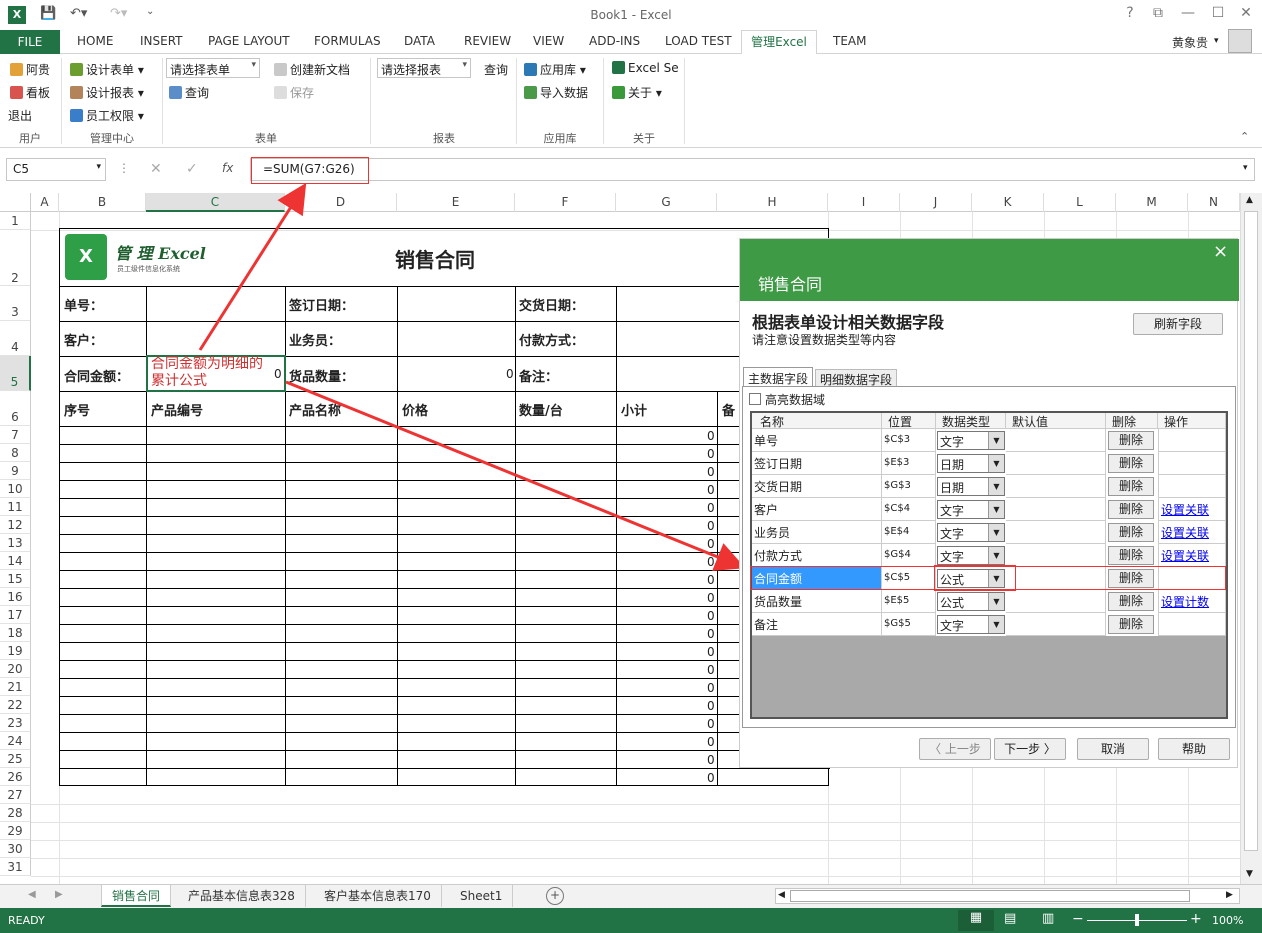 This screenshot has height=933, width=1262. What do you see at coordinates (1229, 895) in the screenshot?
I see `scroll-right-icon: ▶` at bounding box center [1229, 895].